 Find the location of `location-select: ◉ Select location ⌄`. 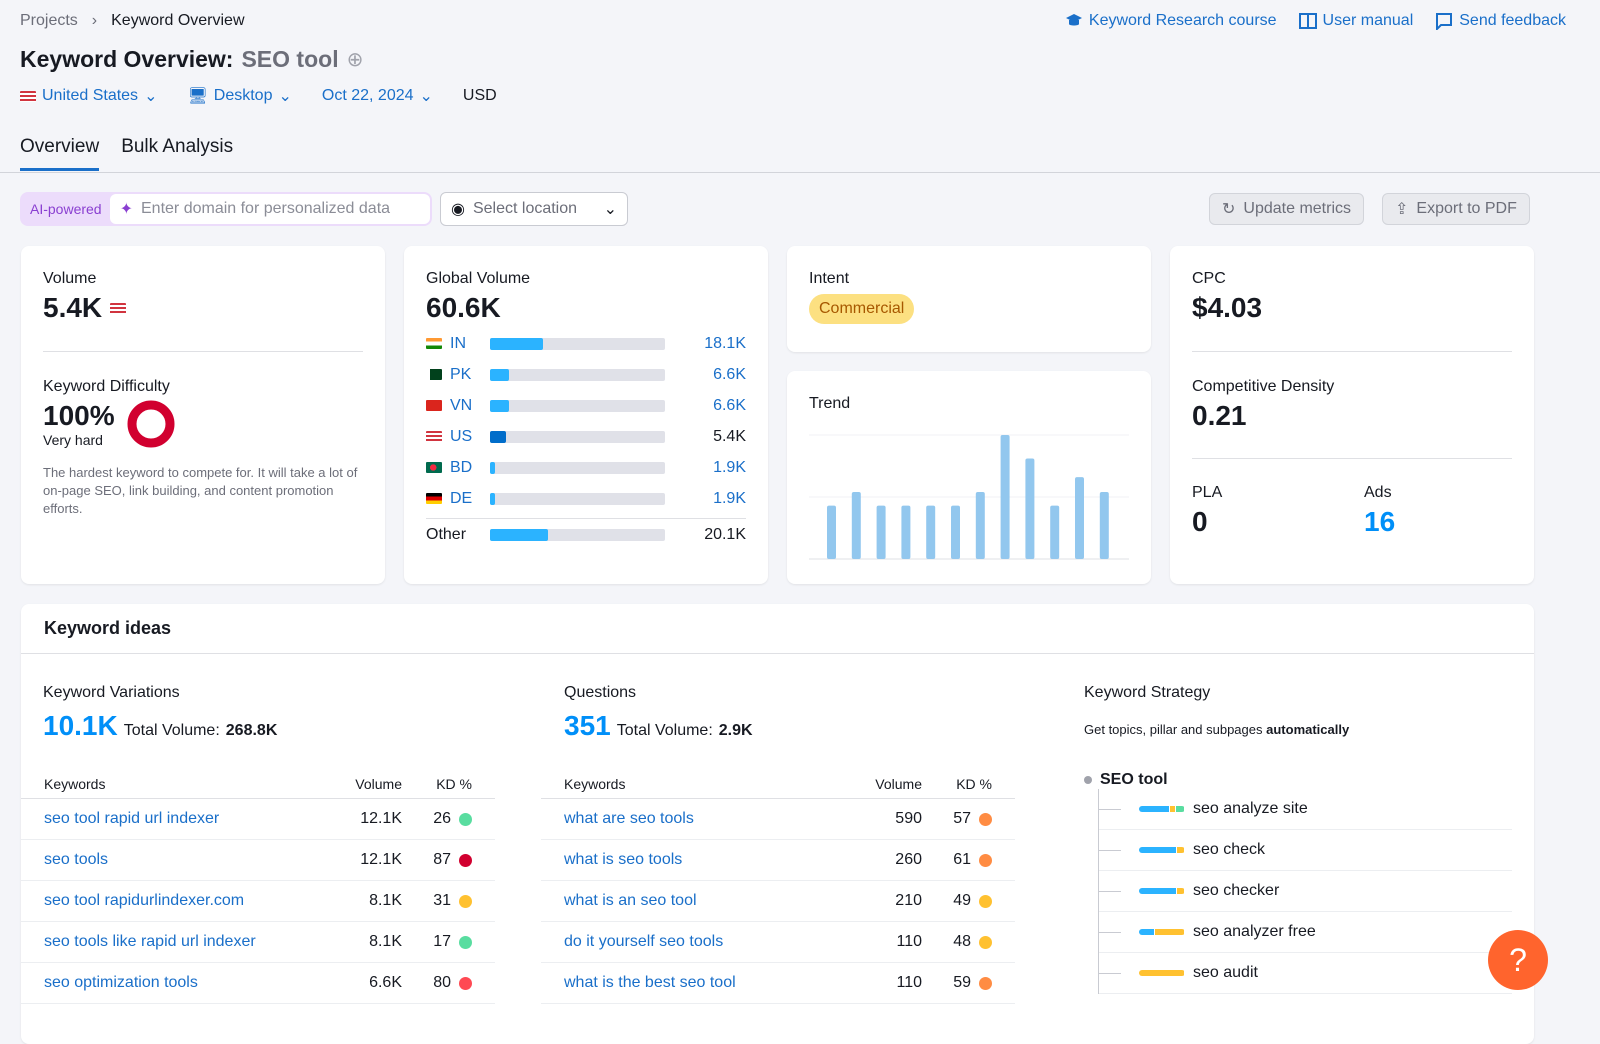

location-select: ◉ Select location ⌄ is located at coordinates (534, 209).